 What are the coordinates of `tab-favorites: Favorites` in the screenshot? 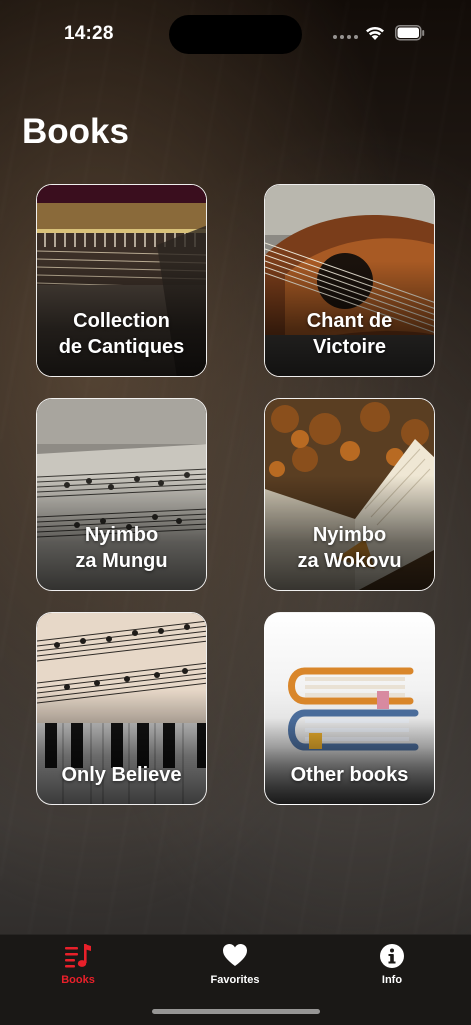 It's located at (235, 970).